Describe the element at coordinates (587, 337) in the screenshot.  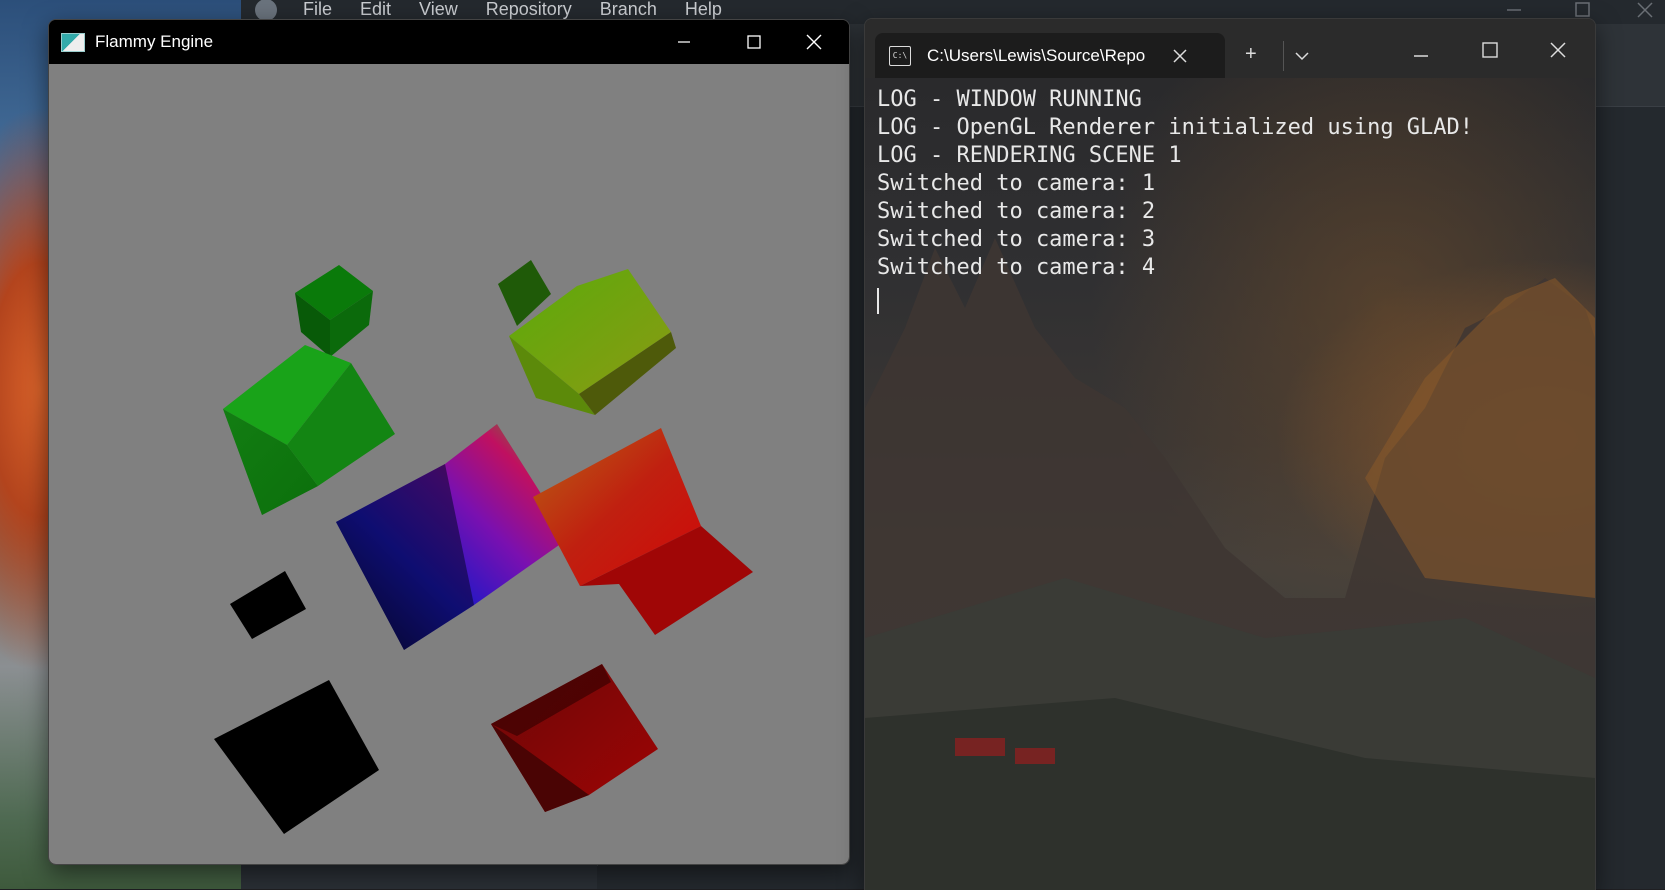
I see `cube-lime` at that location.